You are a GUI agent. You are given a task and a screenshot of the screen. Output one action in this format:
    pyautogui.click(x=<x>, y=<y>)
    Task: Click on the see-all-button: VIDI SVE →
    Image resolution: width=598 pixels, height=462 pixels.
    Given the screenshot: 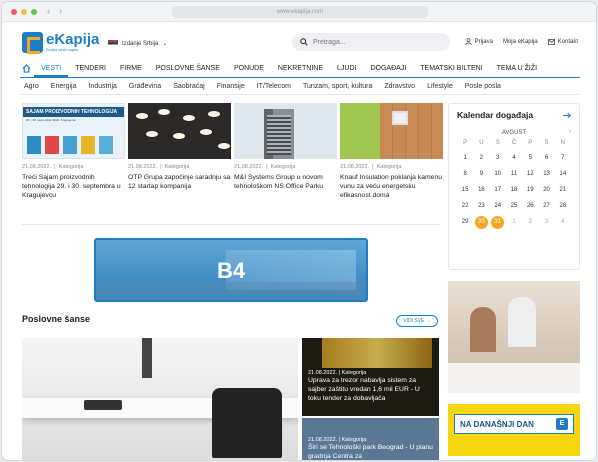 What is the action you would take?
    pyautogui.click(x=417, y=321)
    